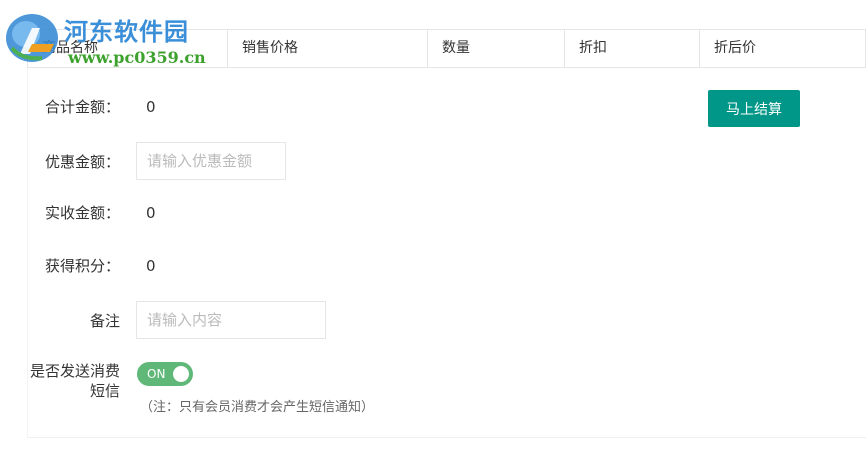 The image size is (868, 468). I want to click on remark-input, so click(231, 320).